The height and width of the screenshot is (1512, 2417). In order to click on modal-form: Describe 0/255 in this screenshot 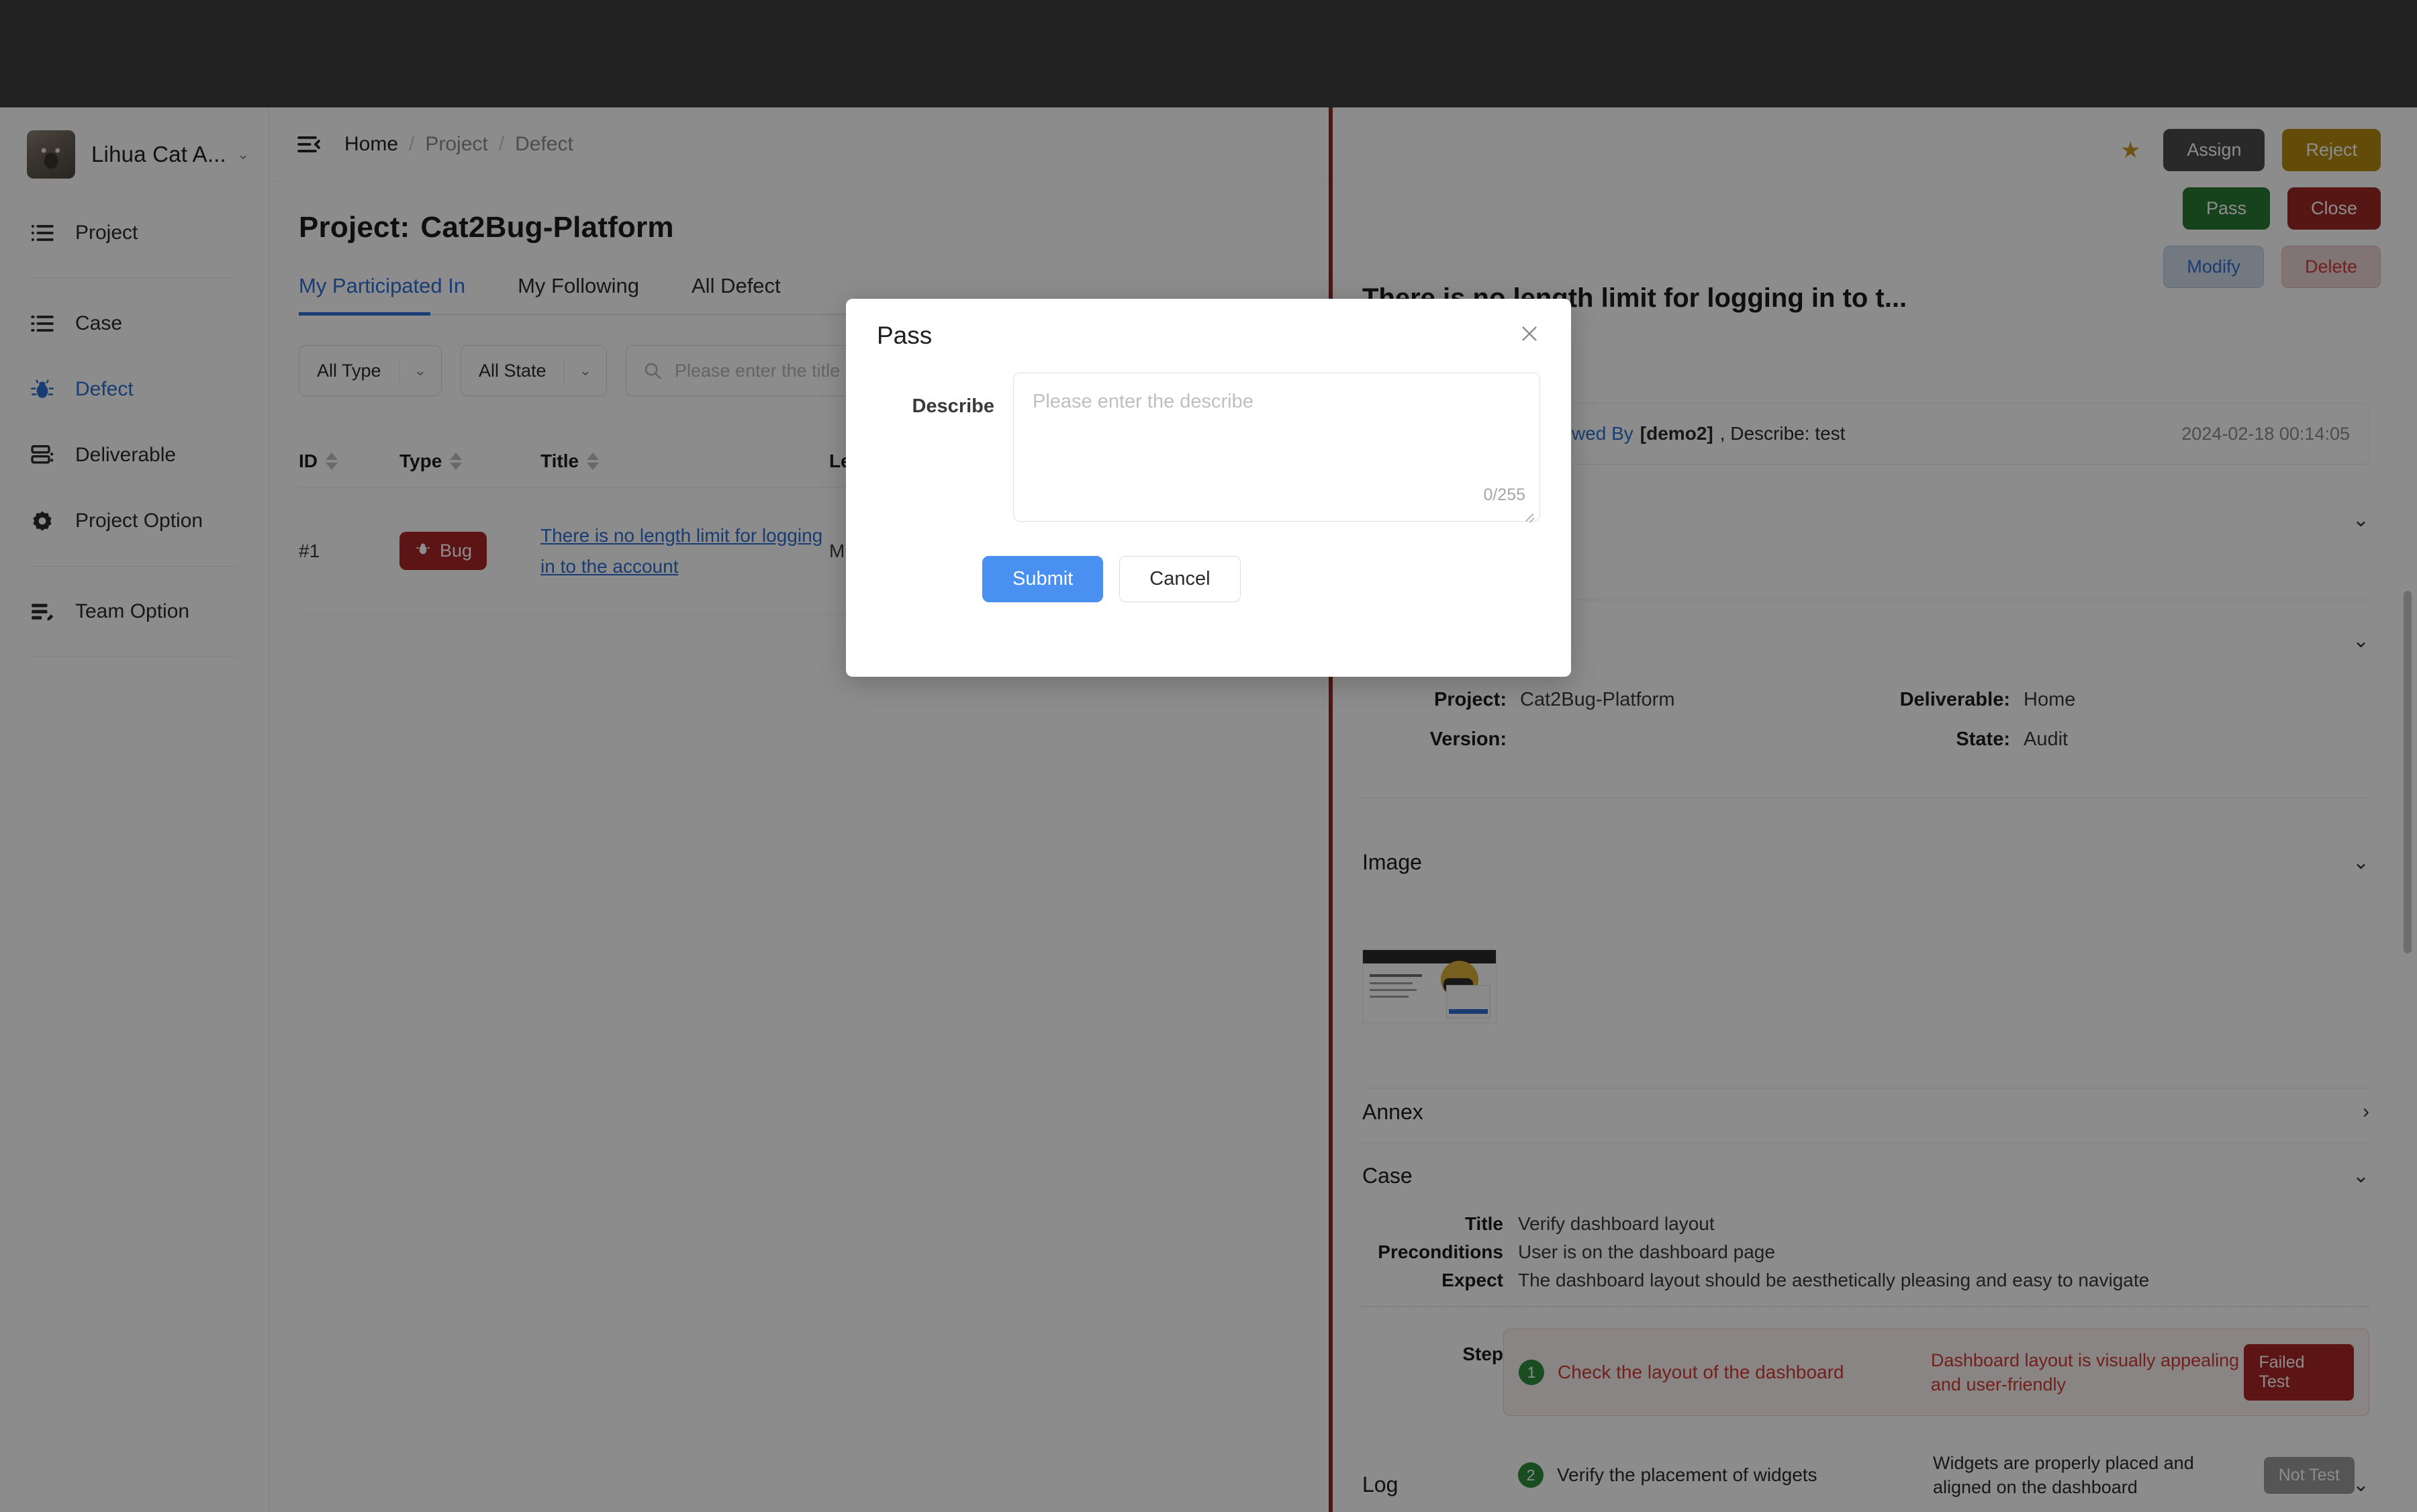, I will do `click(1208, 449)`.